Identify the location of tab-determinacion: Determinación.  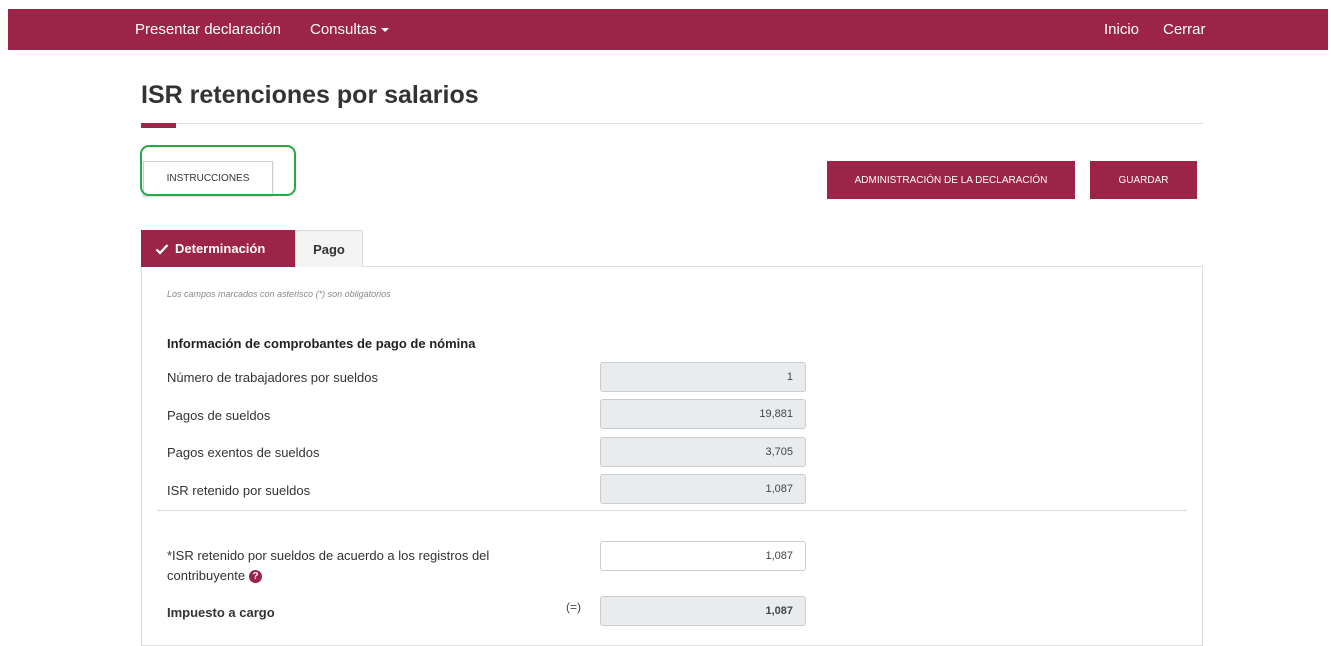
(218, 248).